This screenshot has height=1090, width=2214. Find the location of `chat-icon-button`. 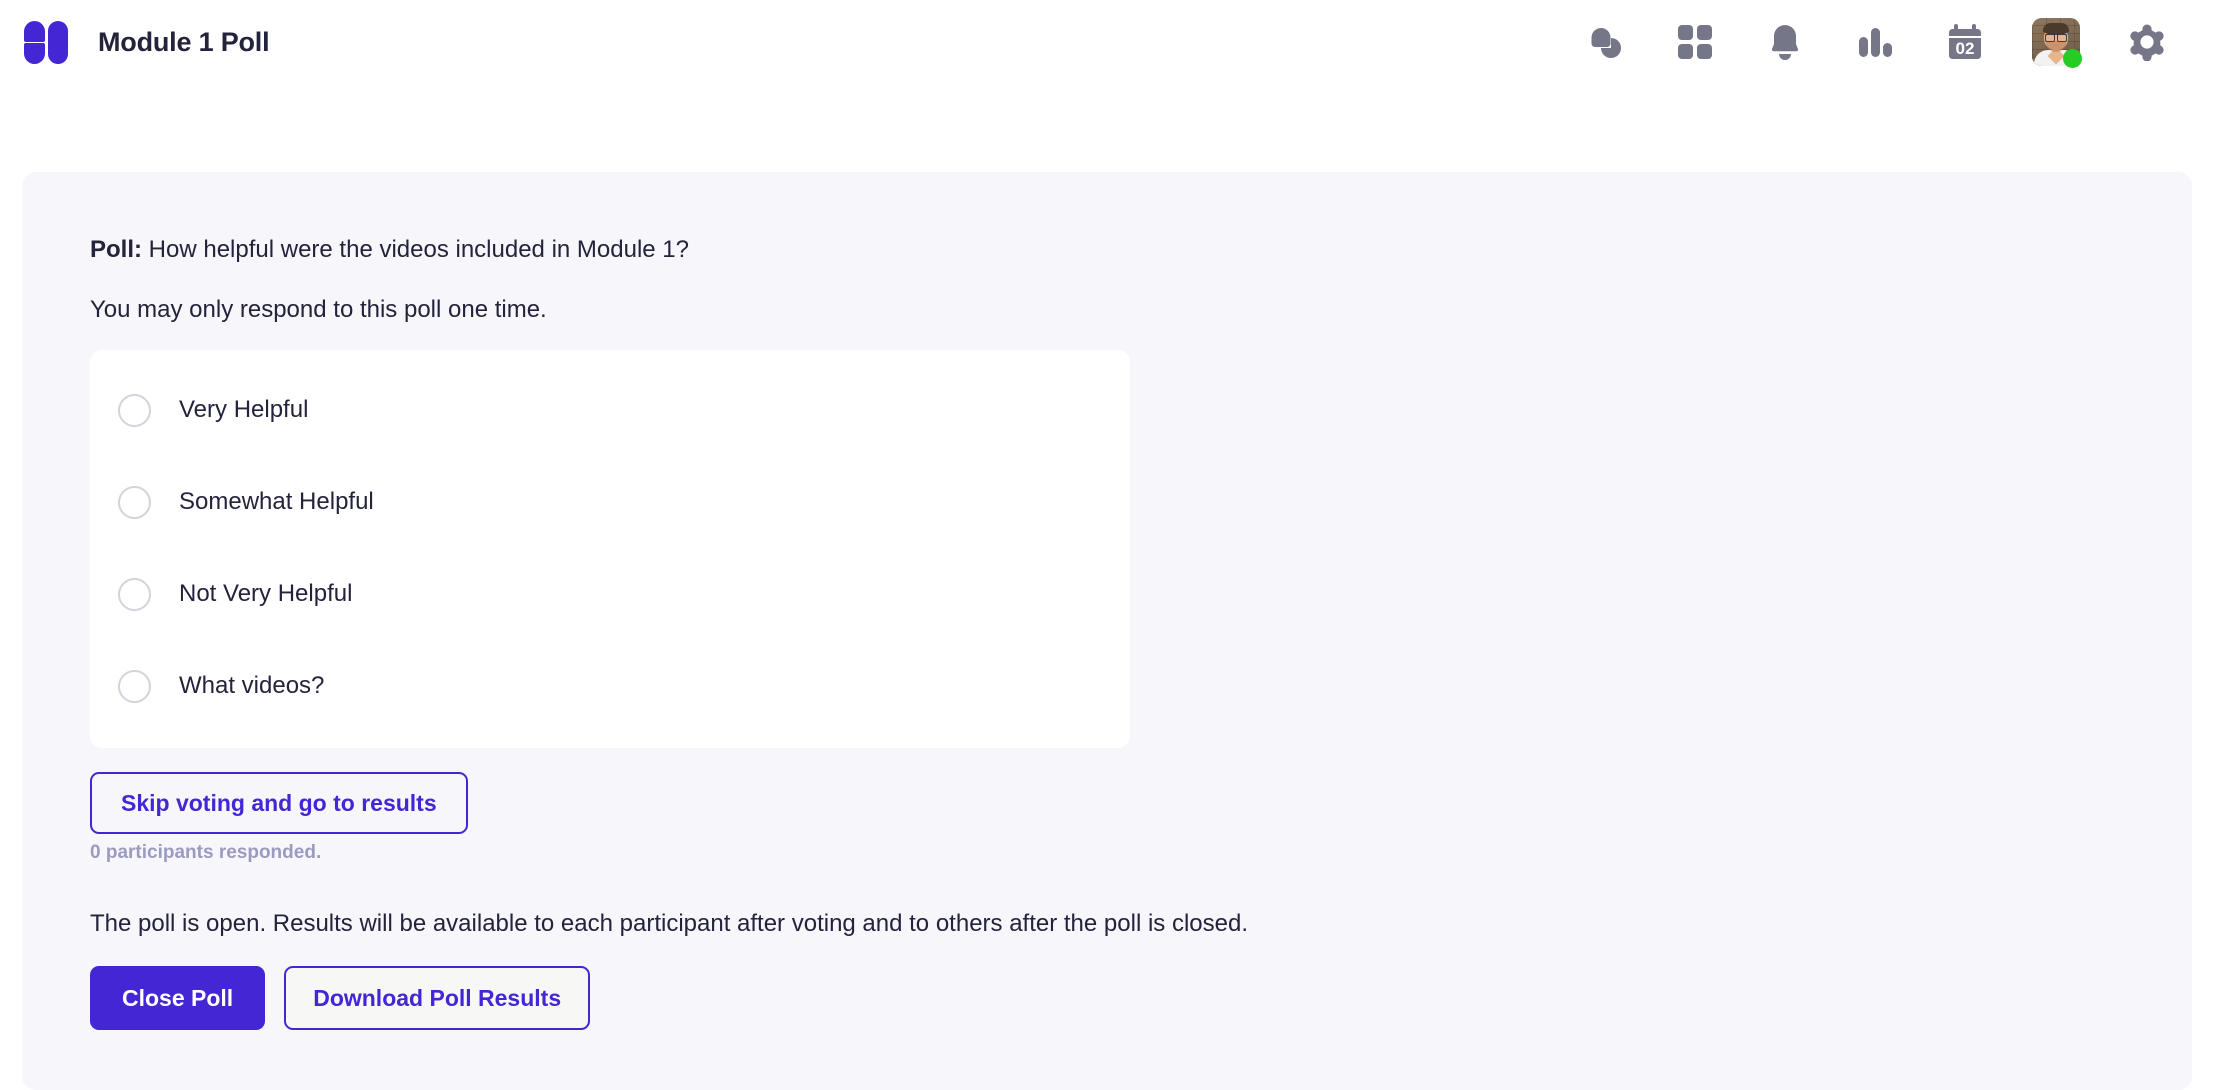

chat-icon-button is located at coordinates (1605, 42).